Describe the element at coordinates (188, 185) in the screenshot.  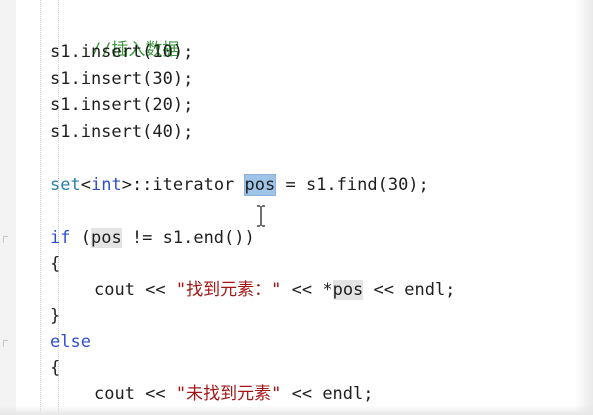
I see `code-text: ::iterator` at that location.